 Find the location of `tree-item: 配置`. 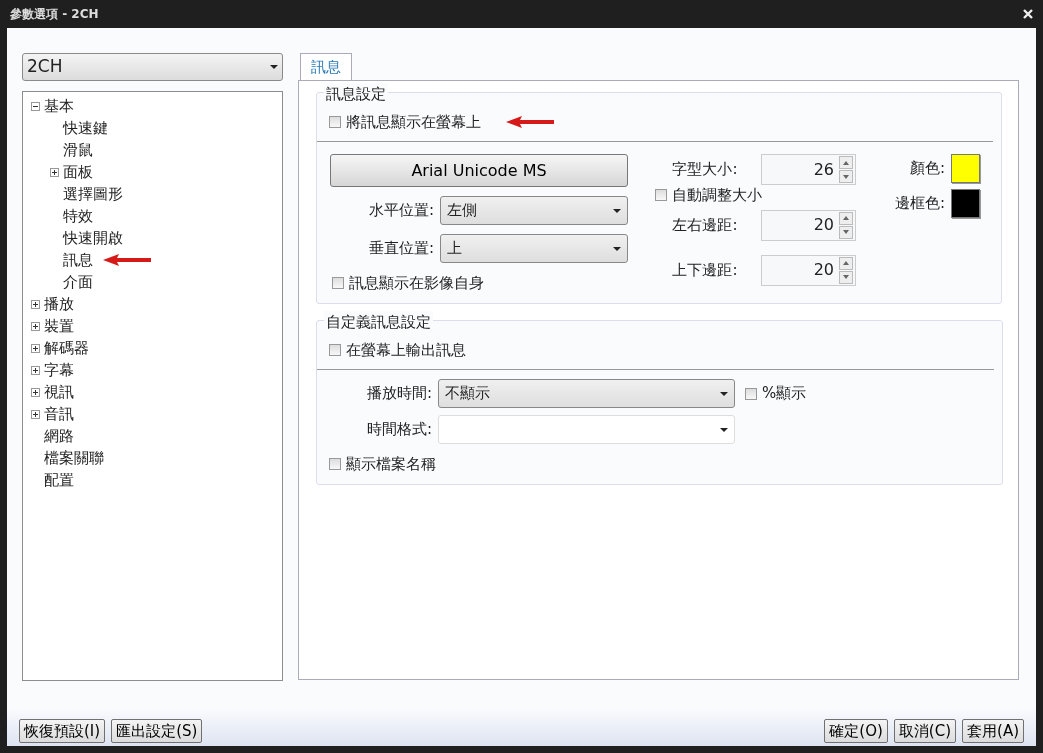

tree-item: 配置 is located at coordinates (59, 480).